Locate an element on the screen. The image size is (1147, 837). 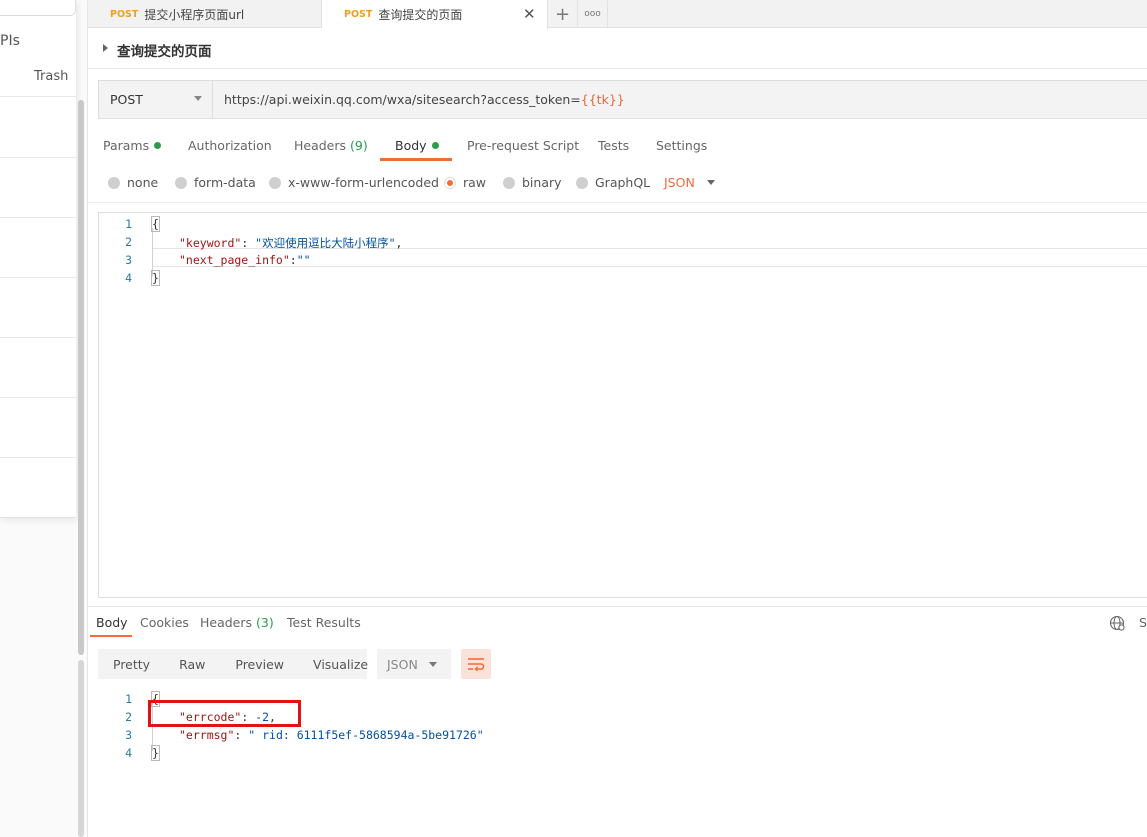
radio-none: none is located at coordinates (133, 182).